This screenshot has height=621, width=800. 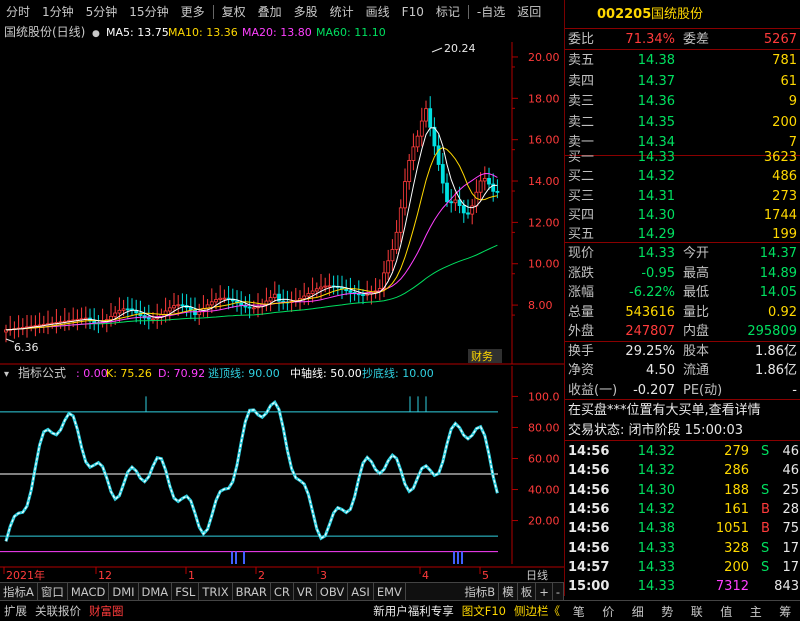 I want to click on toolbar-item: 多股, so click(x=306, y=12).